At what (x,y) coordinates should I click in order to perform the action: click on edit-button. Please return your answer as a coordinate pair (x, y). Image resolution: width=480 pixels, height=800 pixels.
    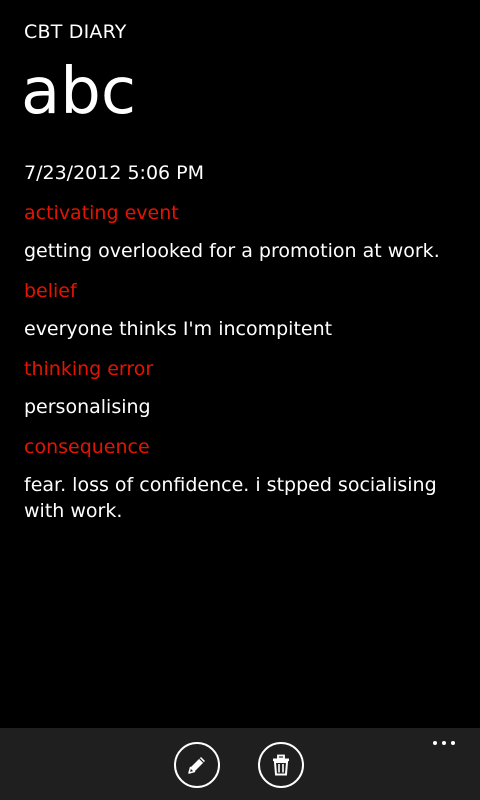
    Looking at the image, I should click on (197, 765).